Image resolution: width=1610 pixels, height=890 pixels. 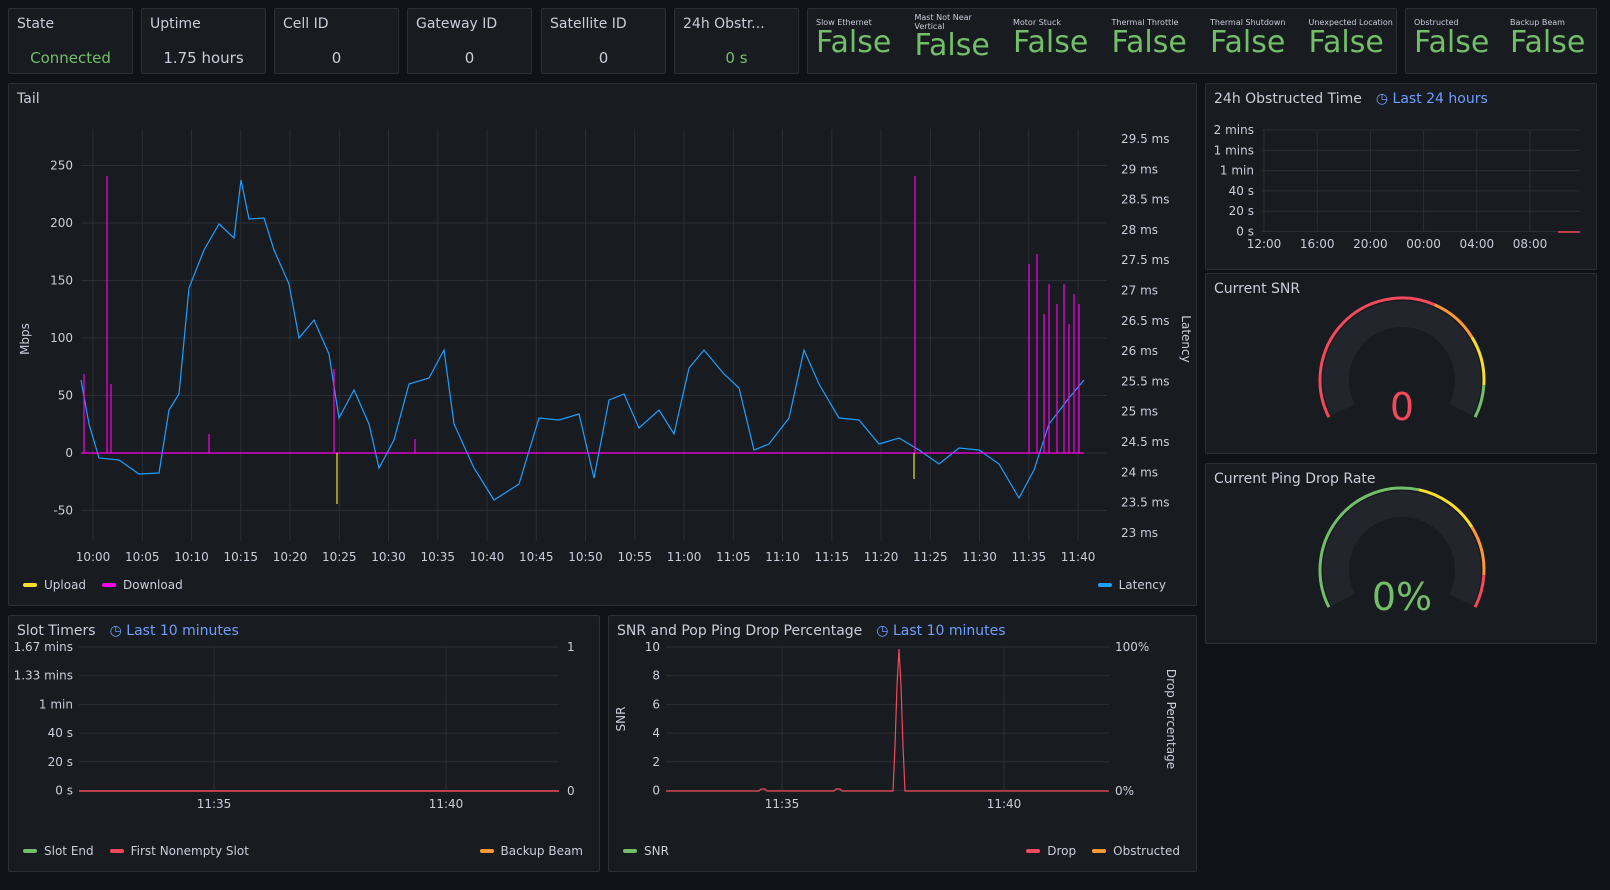 What do you see at coordinates (1402, 597) in the screenshot?
I see `gauge-value: 0%` at bounding box center [1402, 597].